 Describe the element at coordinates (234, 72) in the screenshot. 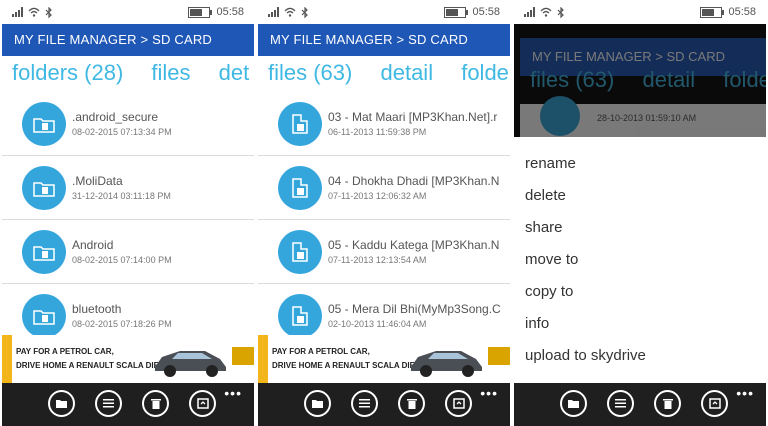

I see `pivot-tab-details: det` at that location.